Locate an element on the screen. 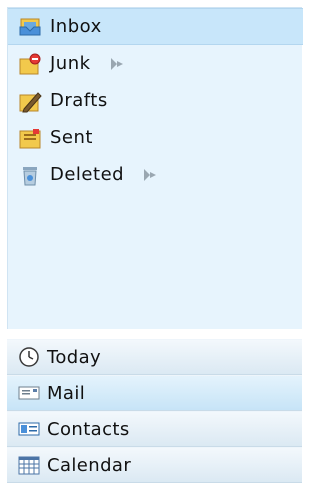  nav-calendar: Calendar is located at coordinates (154, 465).